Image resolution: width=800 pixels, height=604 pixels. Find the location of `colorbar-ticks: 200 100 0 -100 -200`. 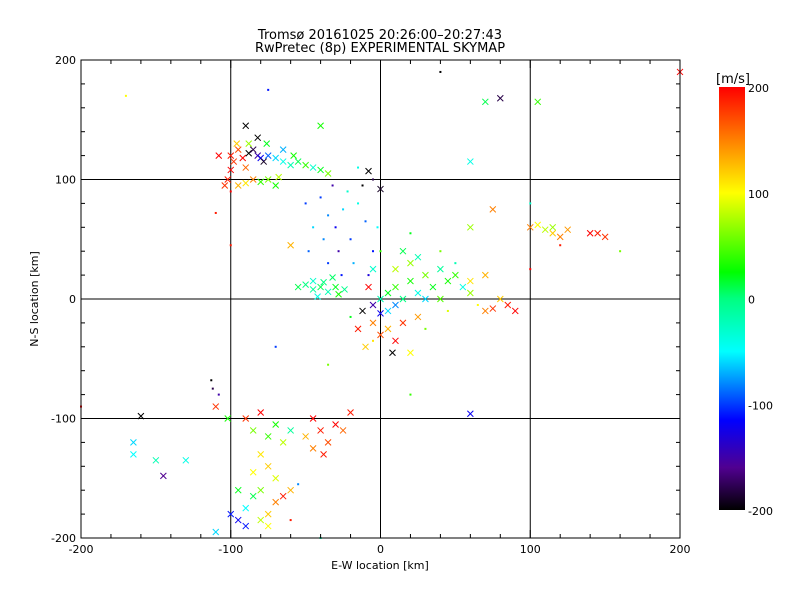

colorbar-ticks: 200 100 0 -100 -200 is located at coordinates (760, 300).